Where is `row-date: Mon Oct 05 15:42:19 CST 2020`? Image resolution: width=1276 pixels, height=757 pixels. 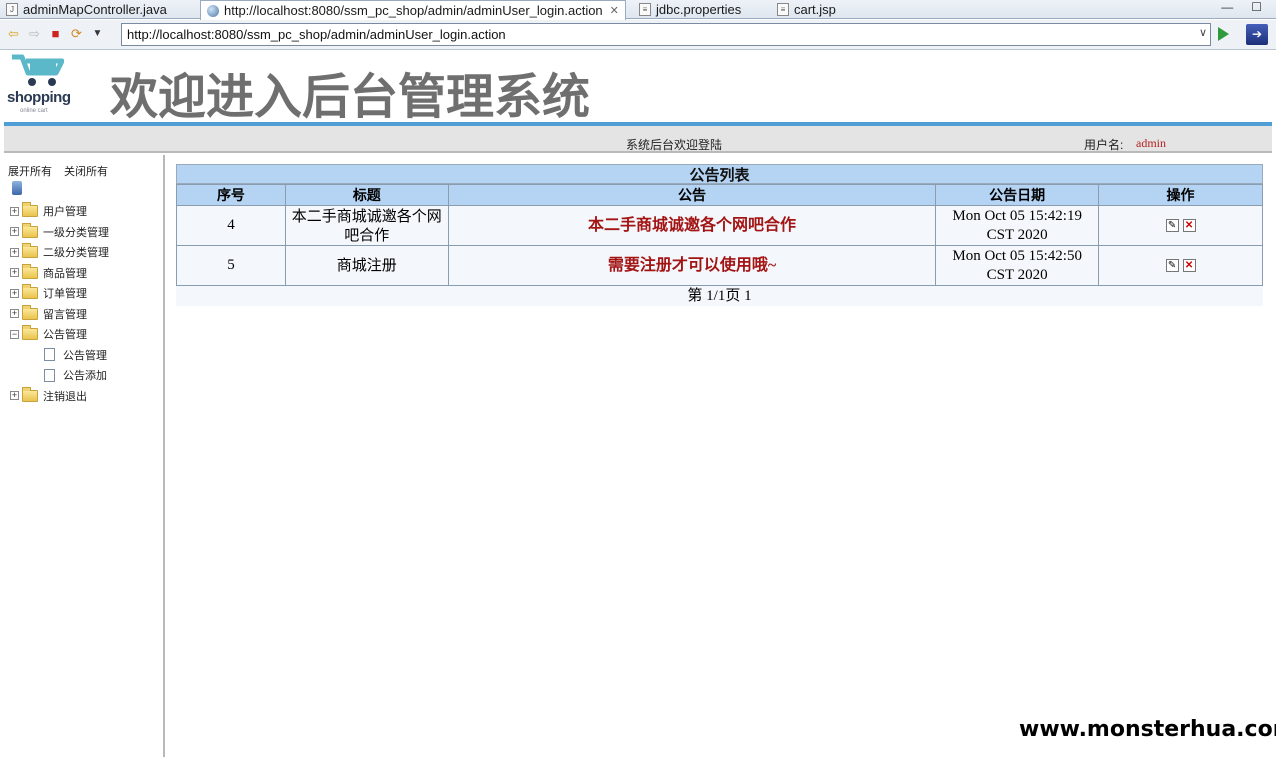 row-date: Mon Oct 05 15:42:19 CST 2020 is located at coordinates (1017, 225).